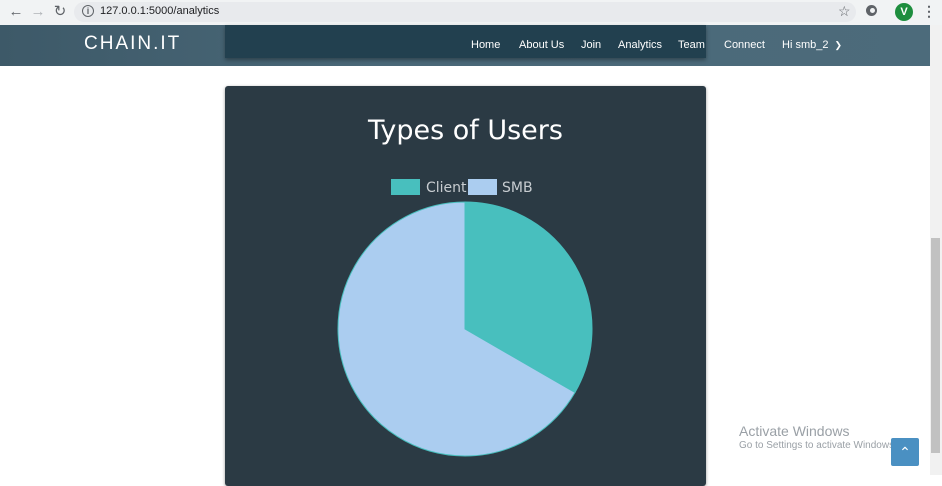  I want to click on chevron-down-icon: ❯, so click(838, 45).